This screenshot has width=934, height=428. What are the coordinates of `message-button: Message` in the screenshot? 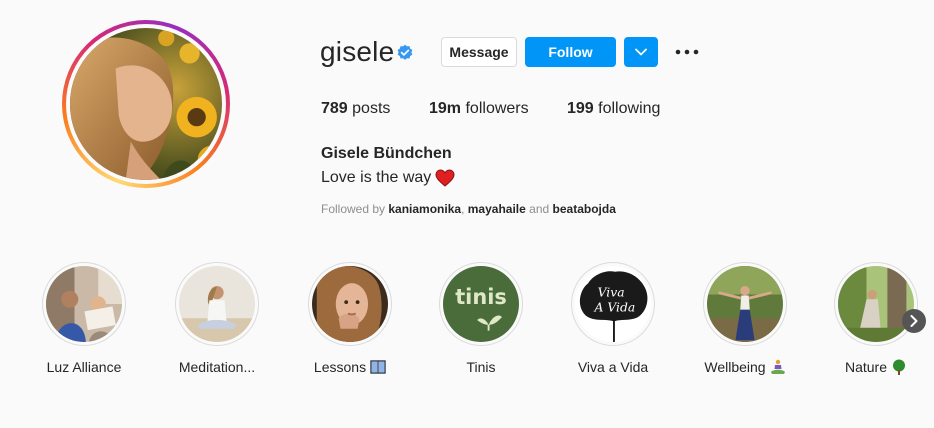 It's located at (479, 52).